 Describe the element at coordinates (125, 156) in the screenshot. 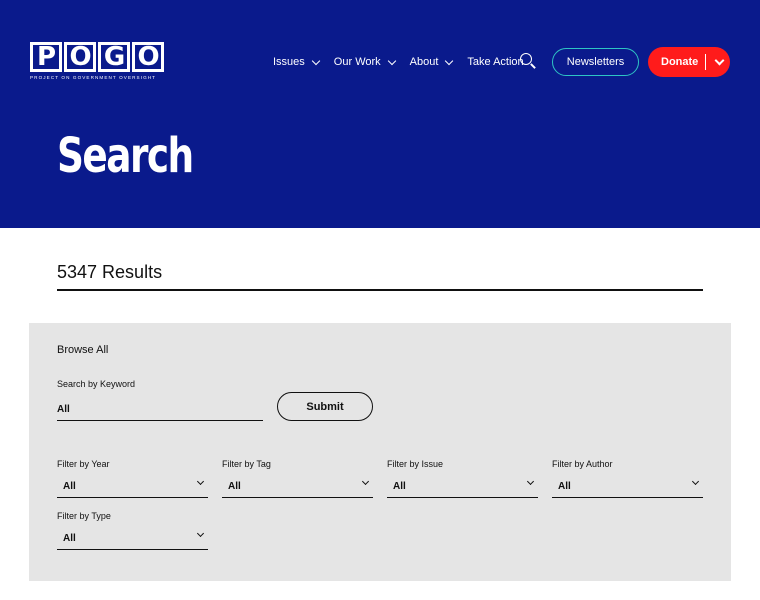

I see `page-title: Search` at that location.